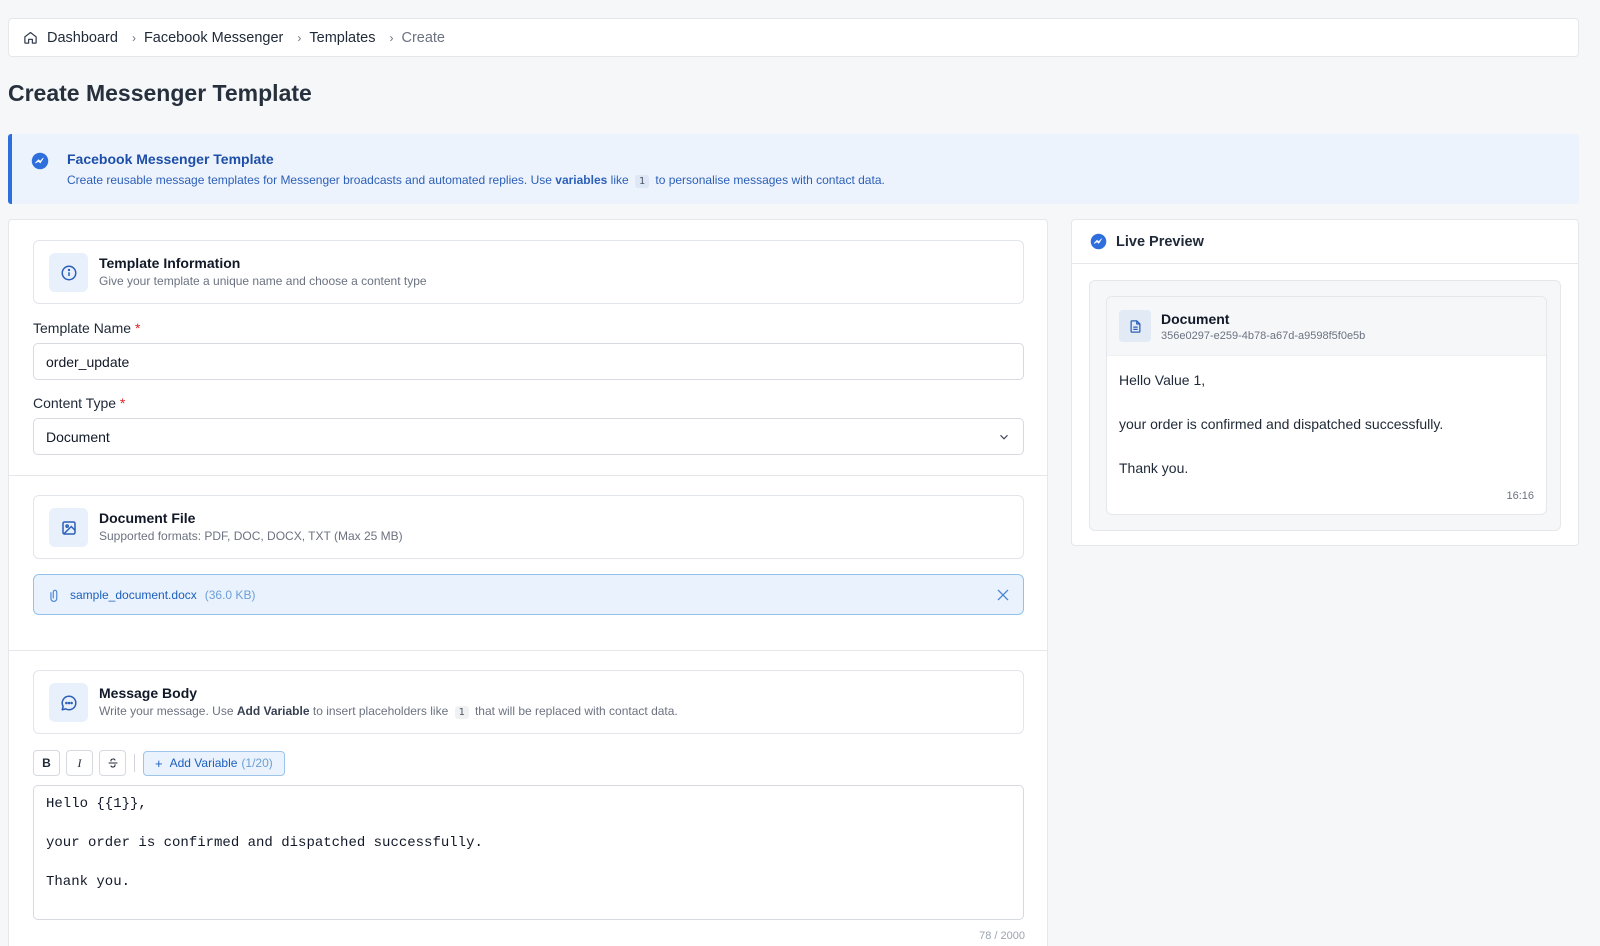 The width and height of the screenshot is (1600, 946). Describe the element at coordinates (1520, 496) in the screenshot. I see `message-timestamp: 16:16` at that location.